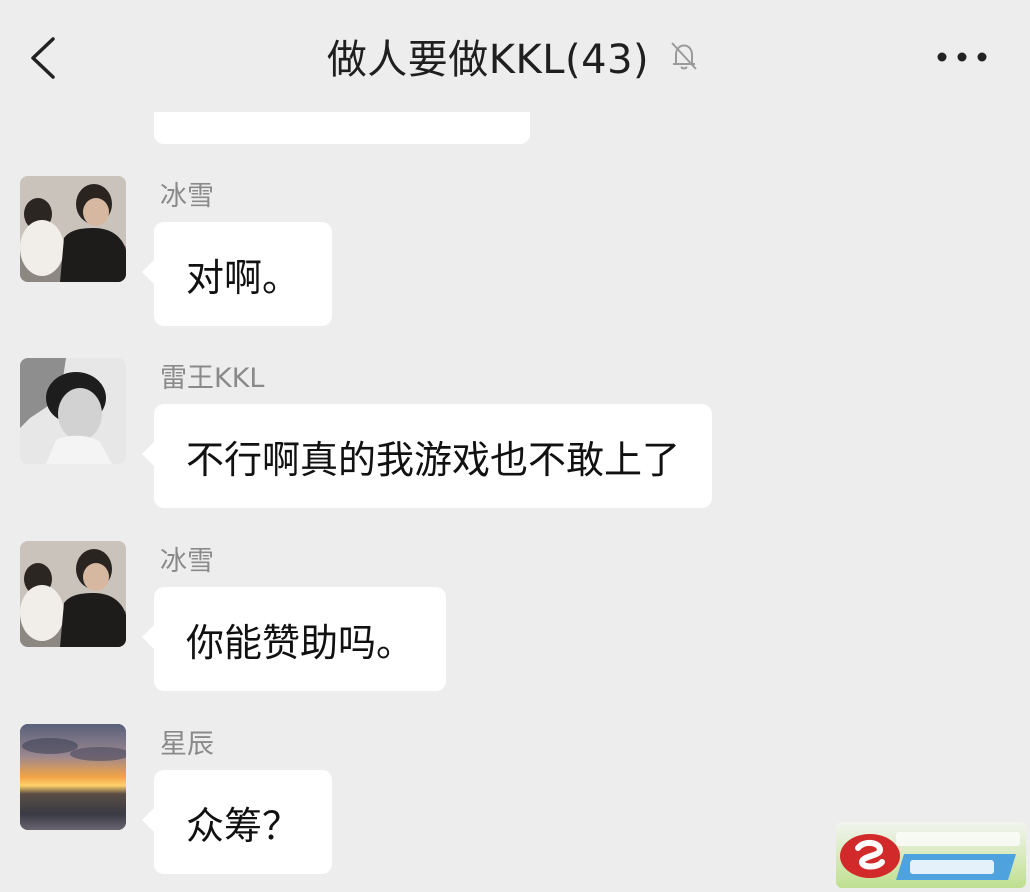  I want to click on message-bubble: 对啊。, so click(237, 274).